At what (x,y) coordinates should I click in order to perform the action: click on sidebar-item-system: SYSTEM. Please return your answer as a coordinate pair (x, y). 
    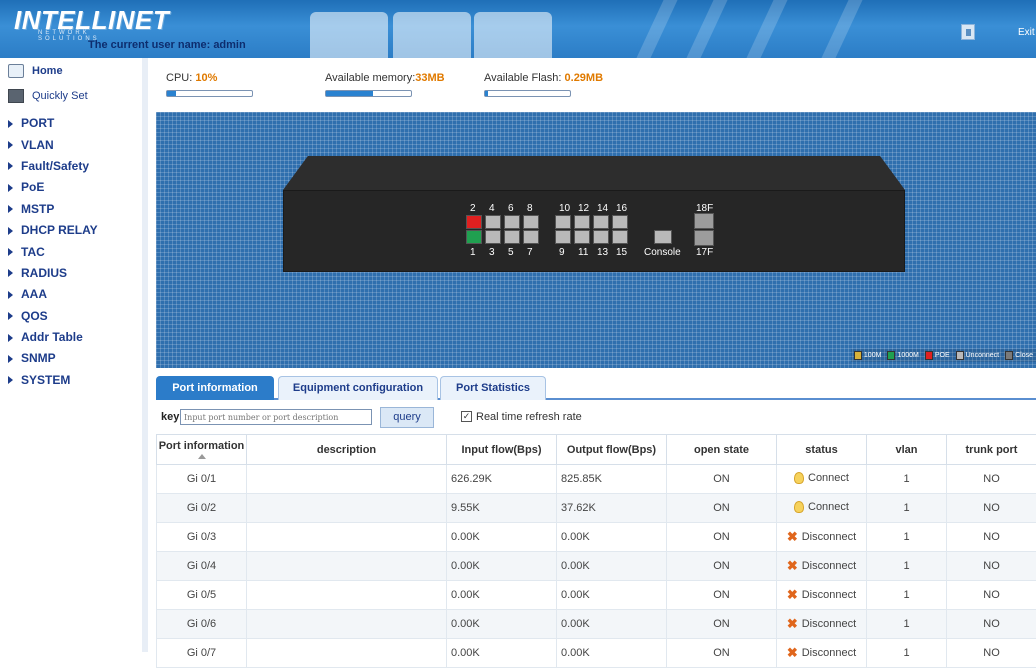
    Looking at the image, I should click on (53, 380).